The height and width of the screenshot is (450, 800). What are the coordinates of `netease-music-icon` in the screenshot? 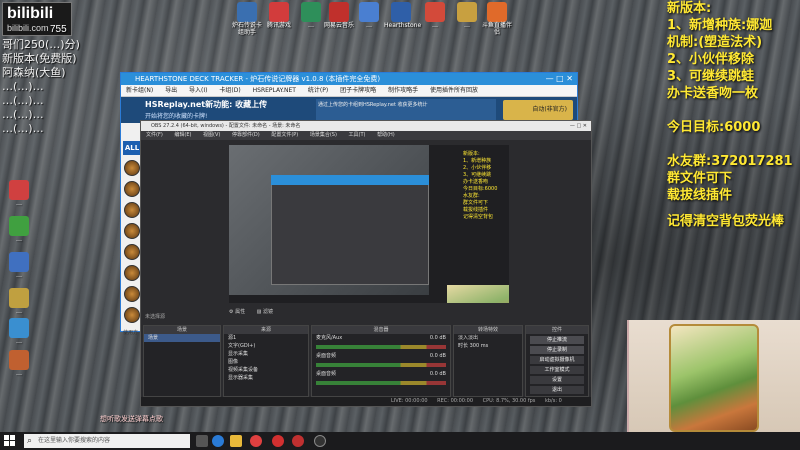 It's located at (256, 441).